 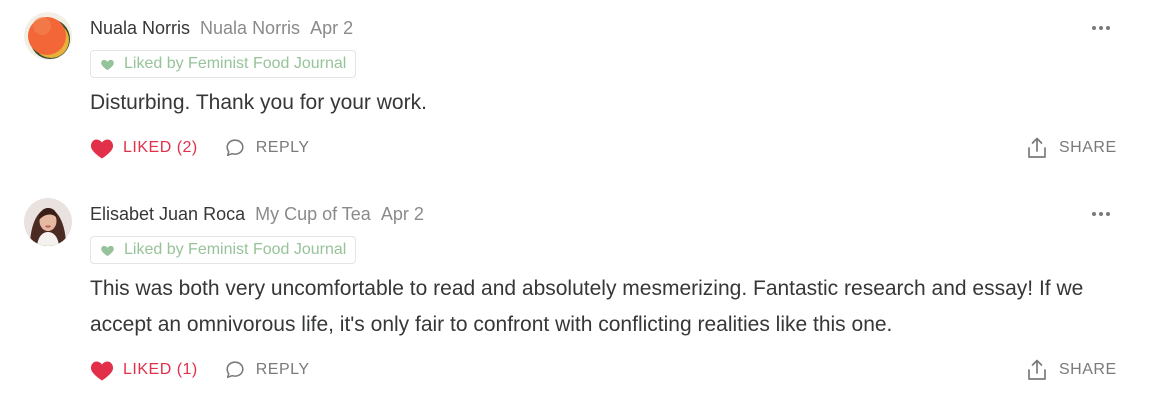 I want to click on comment-meta: Nuala Norris Nuala Norris Apr 2, so click(x=221, y=28).